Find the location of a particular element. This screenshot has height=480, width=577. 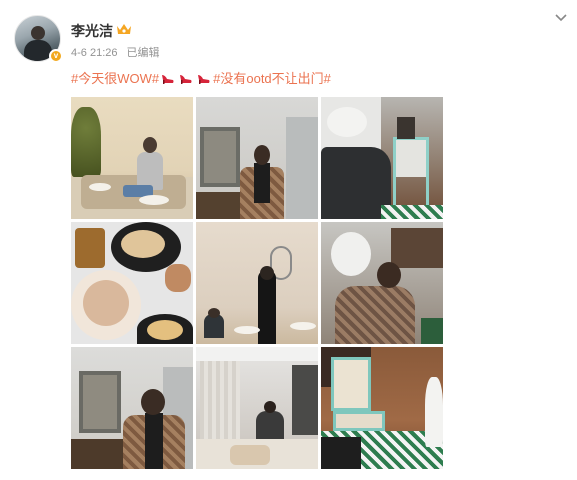

verified-badge-icon: v is located at coordinates (56, 56).